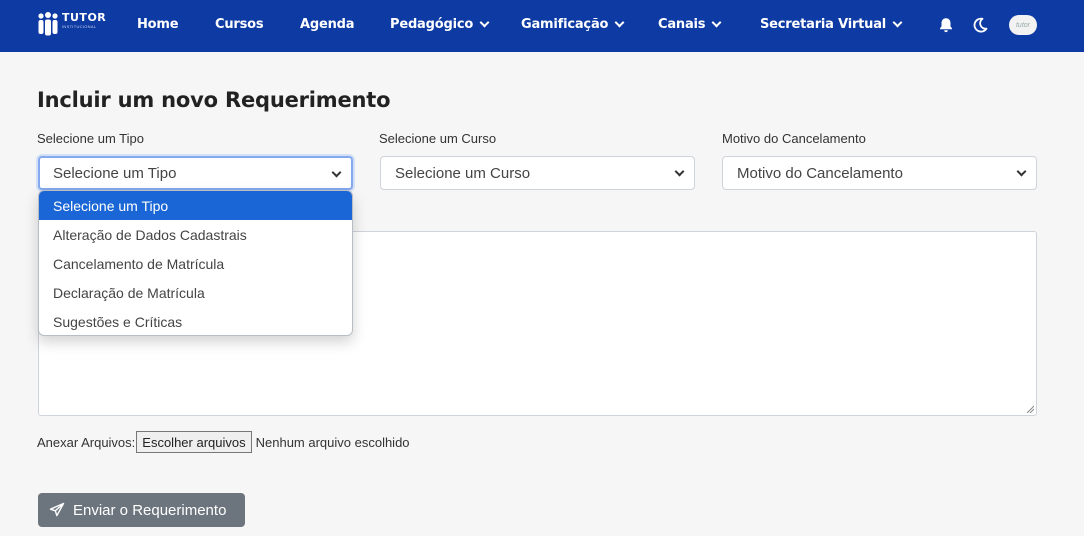 This screenshot has width=1084, height=536. I want to click on user-avatar: tutor, so click(1023, 25).